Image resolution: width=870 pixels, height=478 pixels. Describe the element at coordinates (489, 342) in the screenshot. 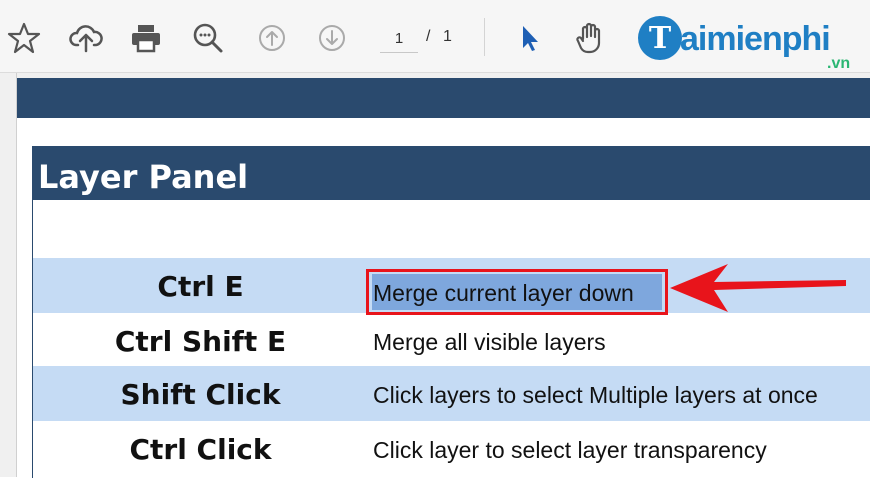

I see `shortcut-description: Merge all visible layers` at that location.